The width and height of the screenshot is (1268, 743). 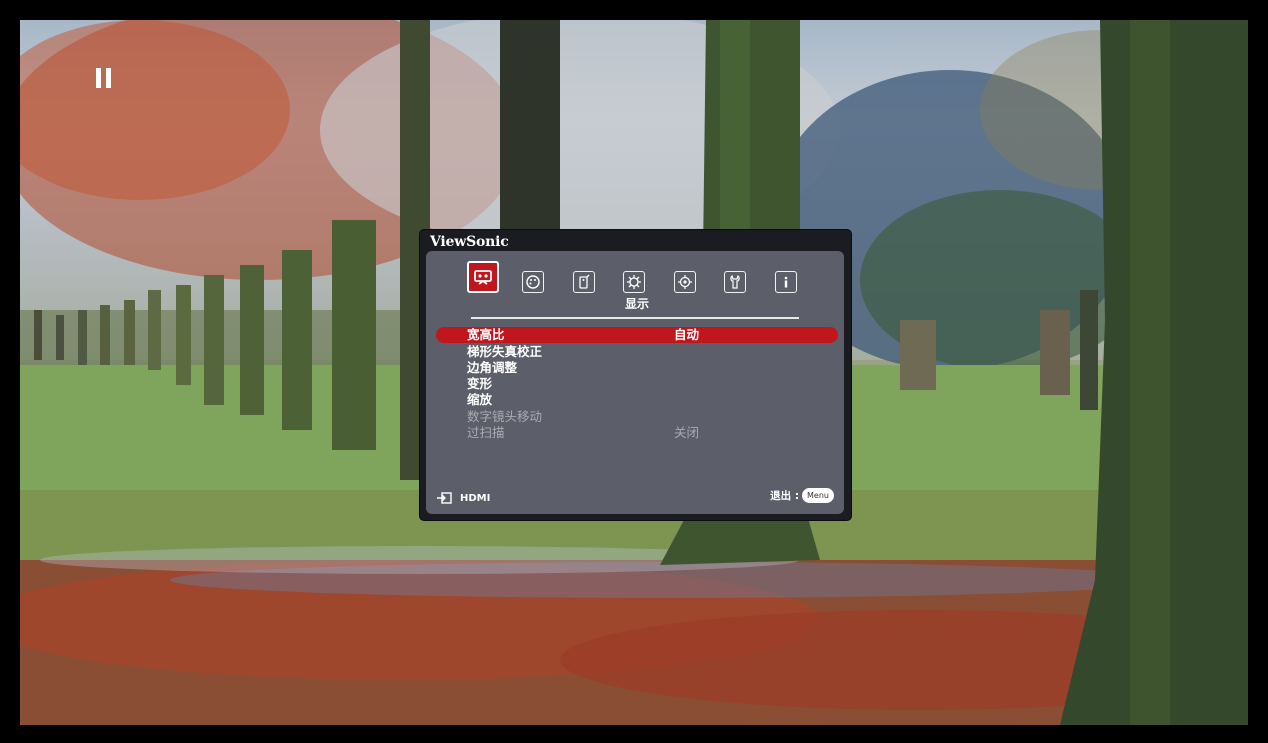 What do you see at coordinates (637, 400) in the screenshot?
I see `menu-item-zoom: 缩放` at bounding box center [637, 400].